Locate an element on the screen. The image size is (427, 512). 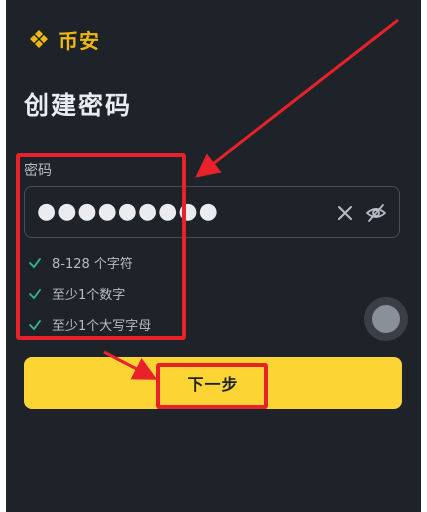
clear-icon is located at coordinates (345, 213).